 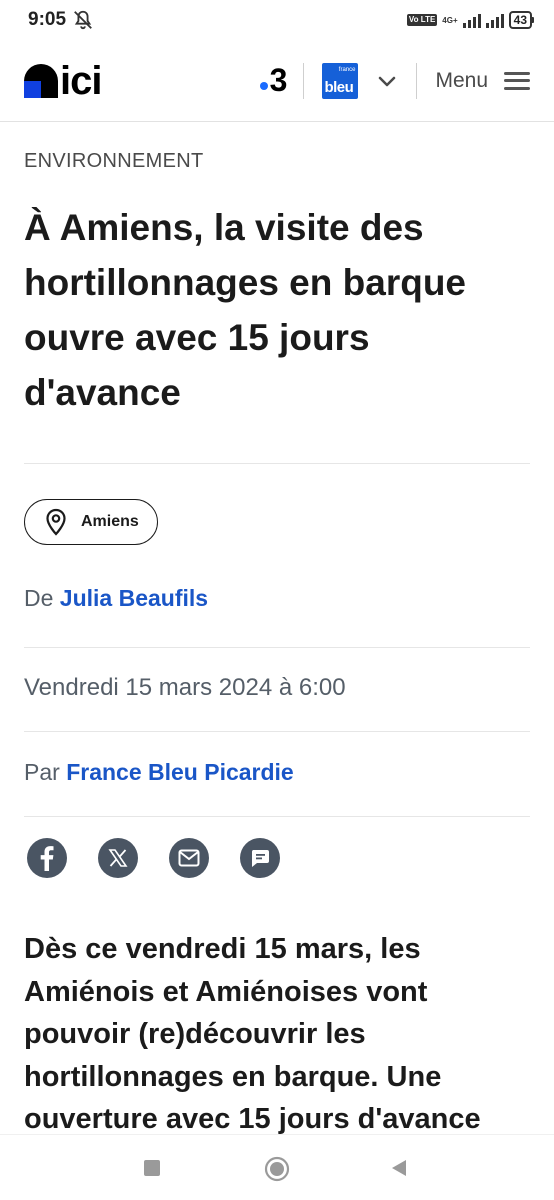 I want to click on comment-icon, so click(x=260, y=858).